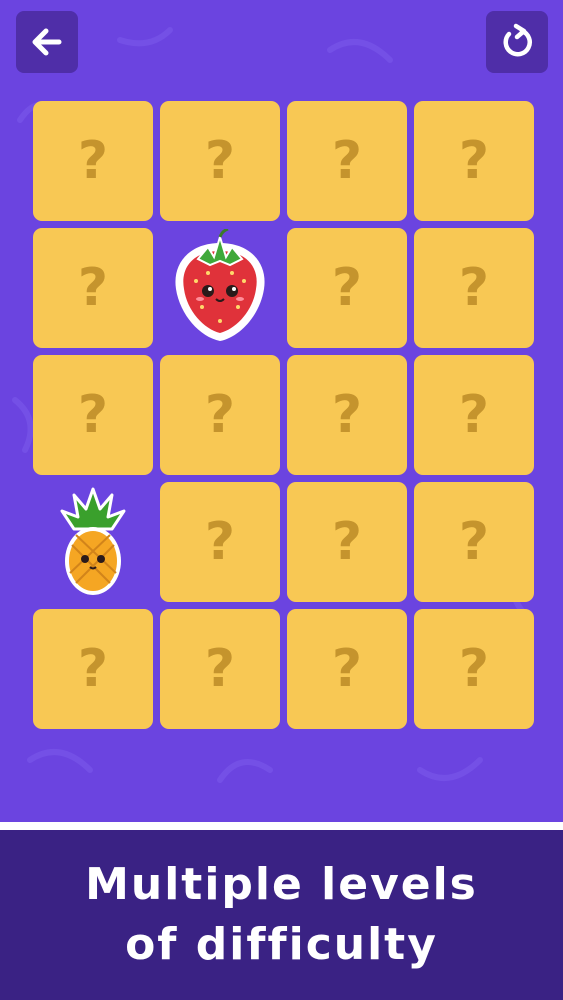 Image resolution: width=563 pixels, height=1000 pixels. I want to click on restart-icon, so click(517, 40).